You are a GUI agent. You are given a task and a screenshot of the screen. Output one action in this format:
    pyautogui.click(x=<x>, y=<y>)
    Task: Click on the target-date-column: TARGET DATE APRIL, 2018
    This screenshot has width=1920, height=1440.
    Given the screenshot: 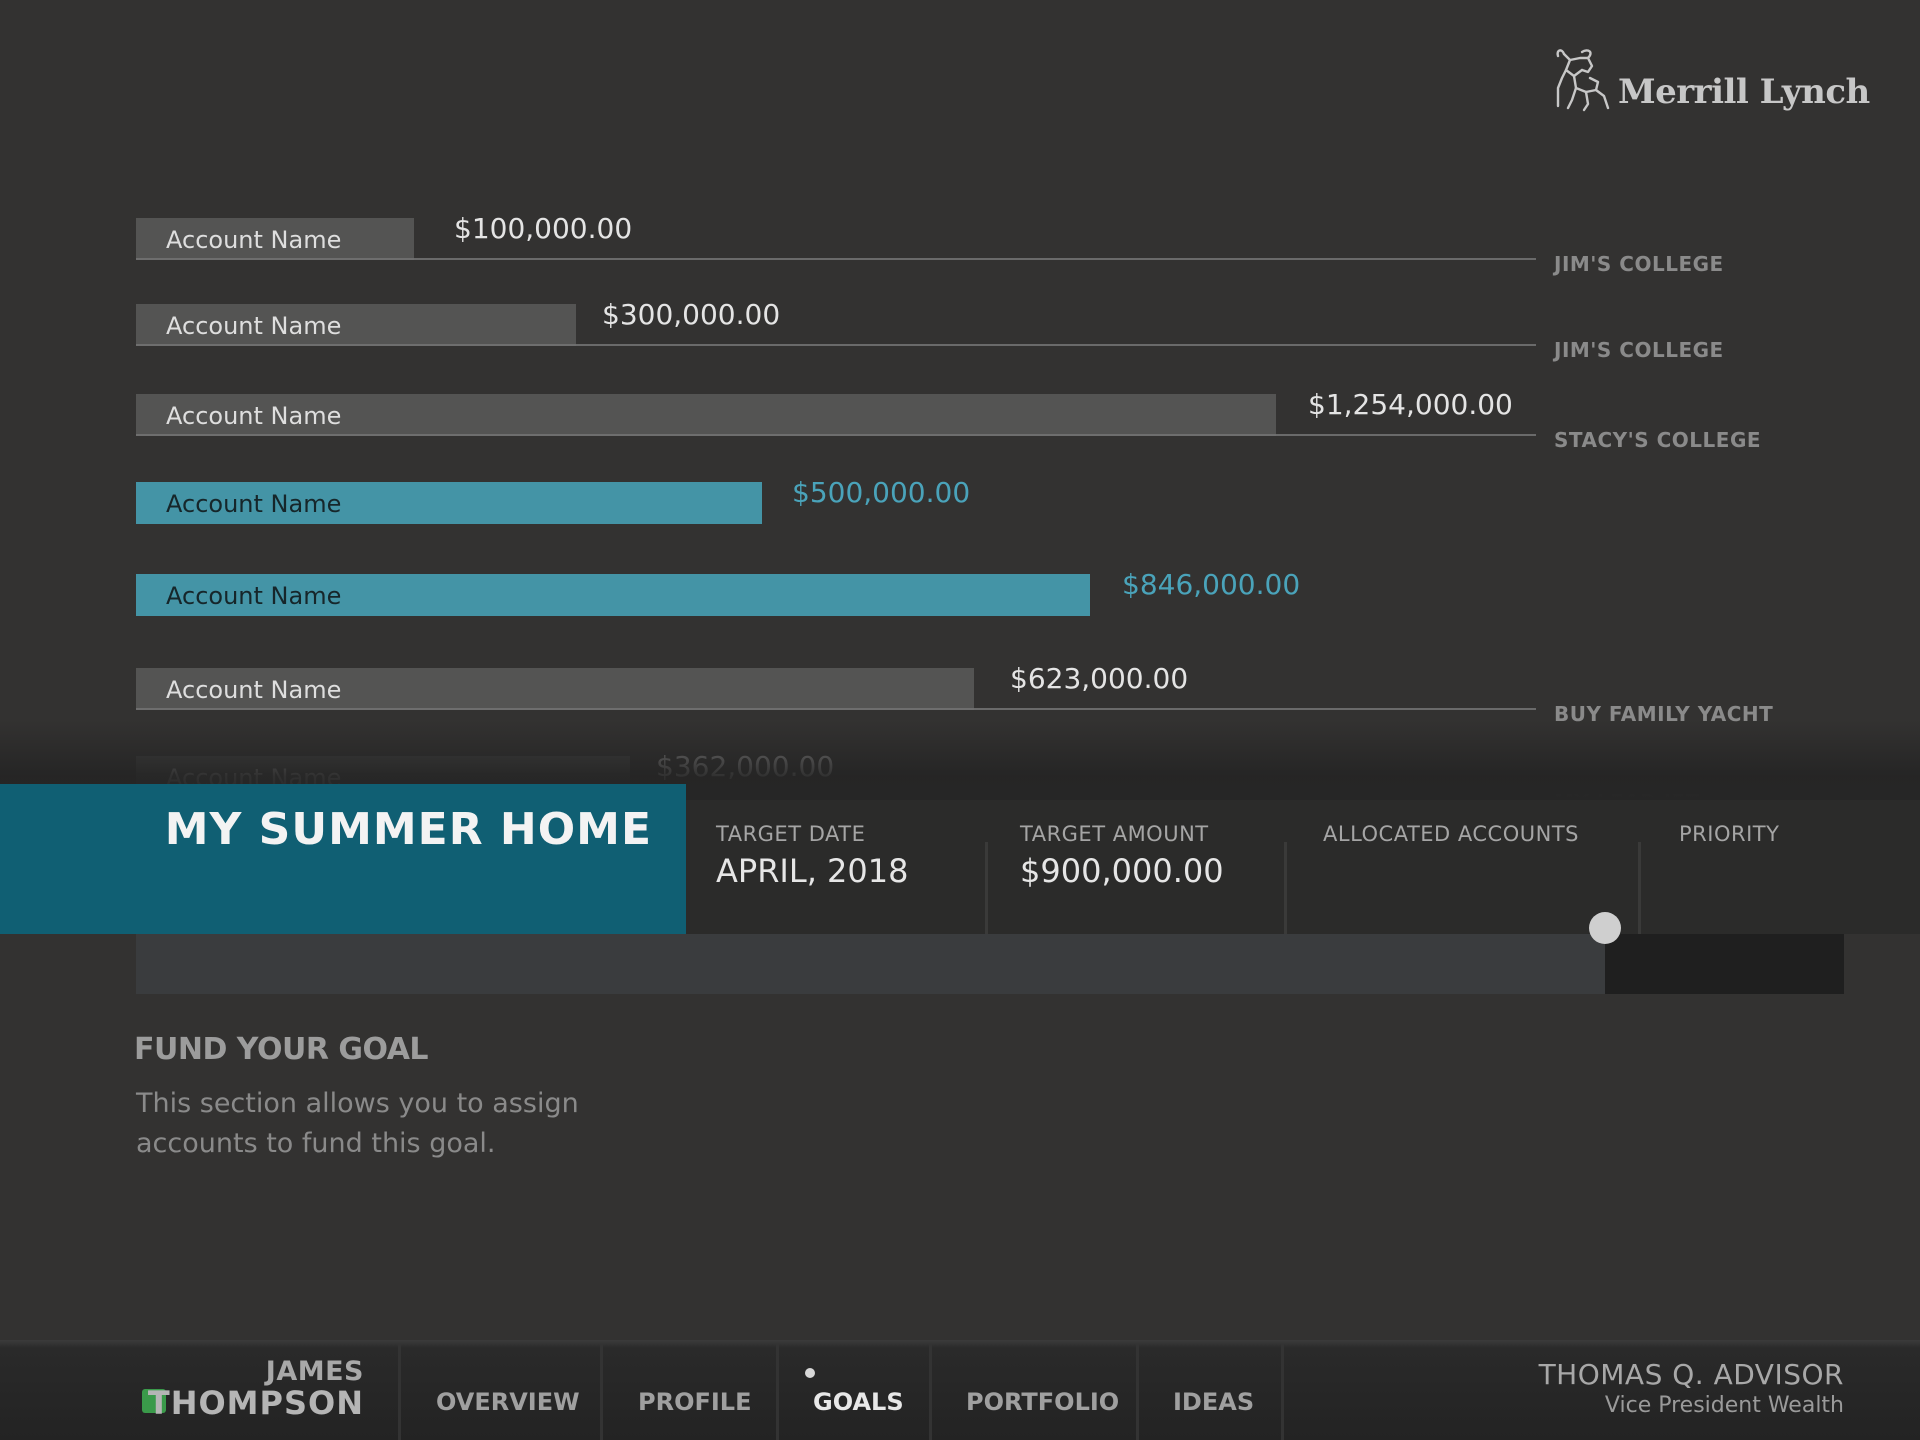 What is the action you would take?
    pyautogui.click(x=812, y=856)
    